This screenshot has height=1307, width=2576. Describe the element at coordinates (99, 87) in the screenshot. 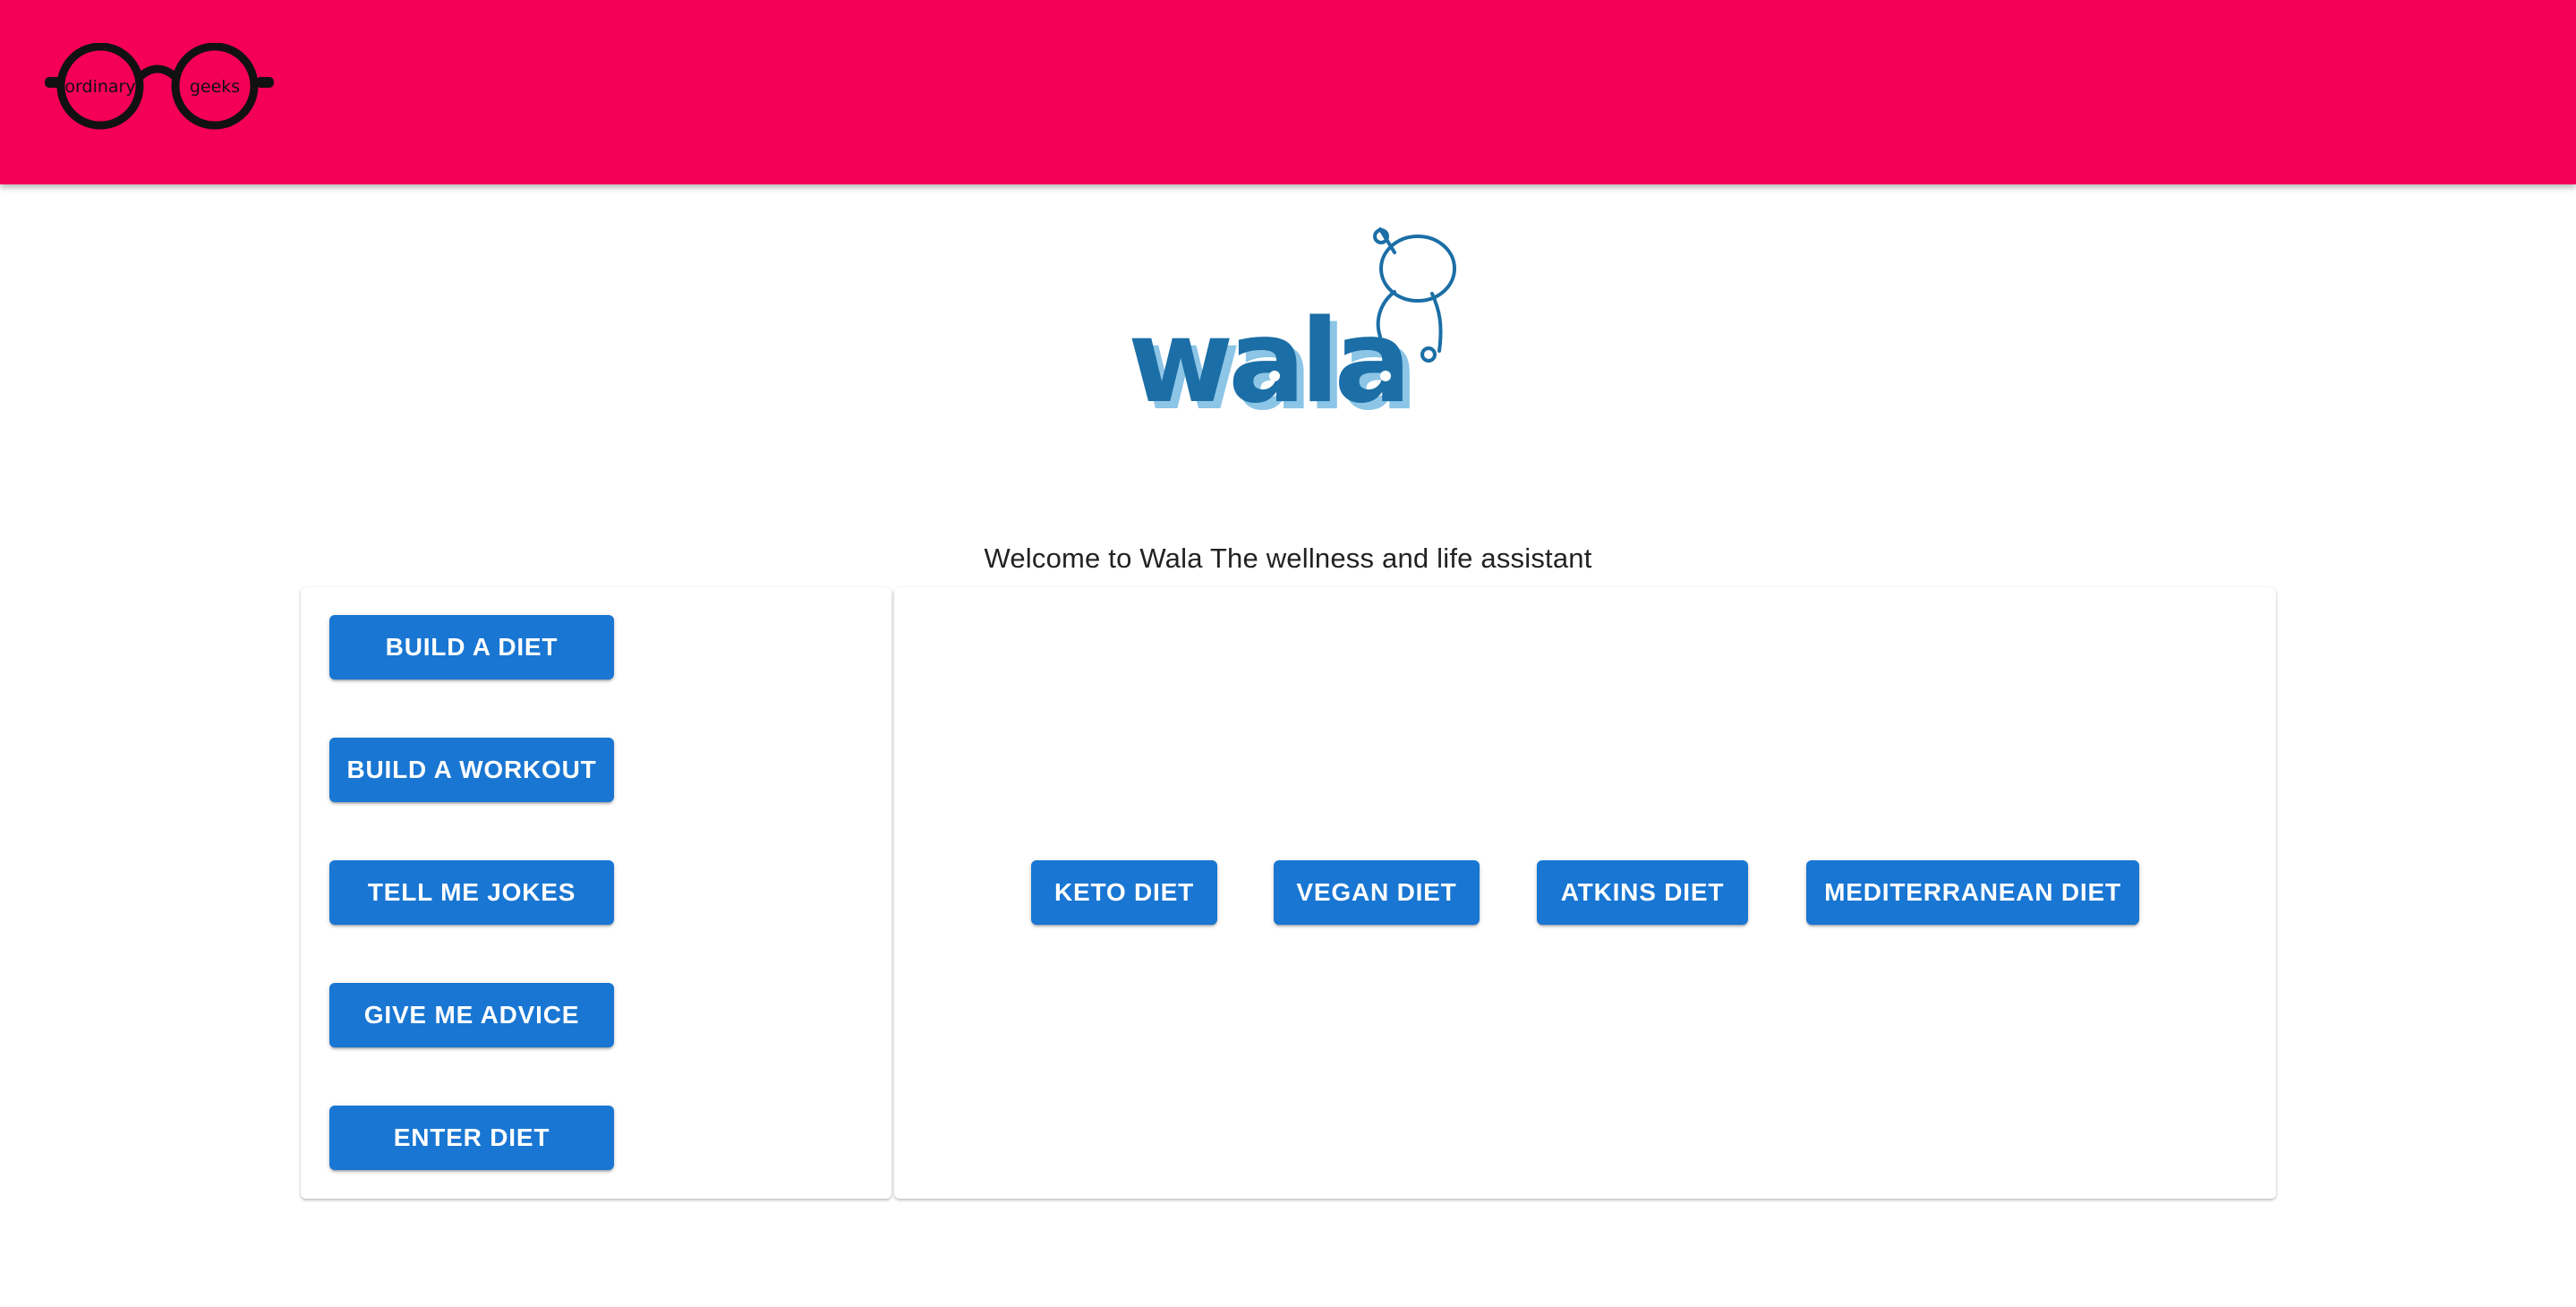

I see `brand-left-text: ordinary` at that location.